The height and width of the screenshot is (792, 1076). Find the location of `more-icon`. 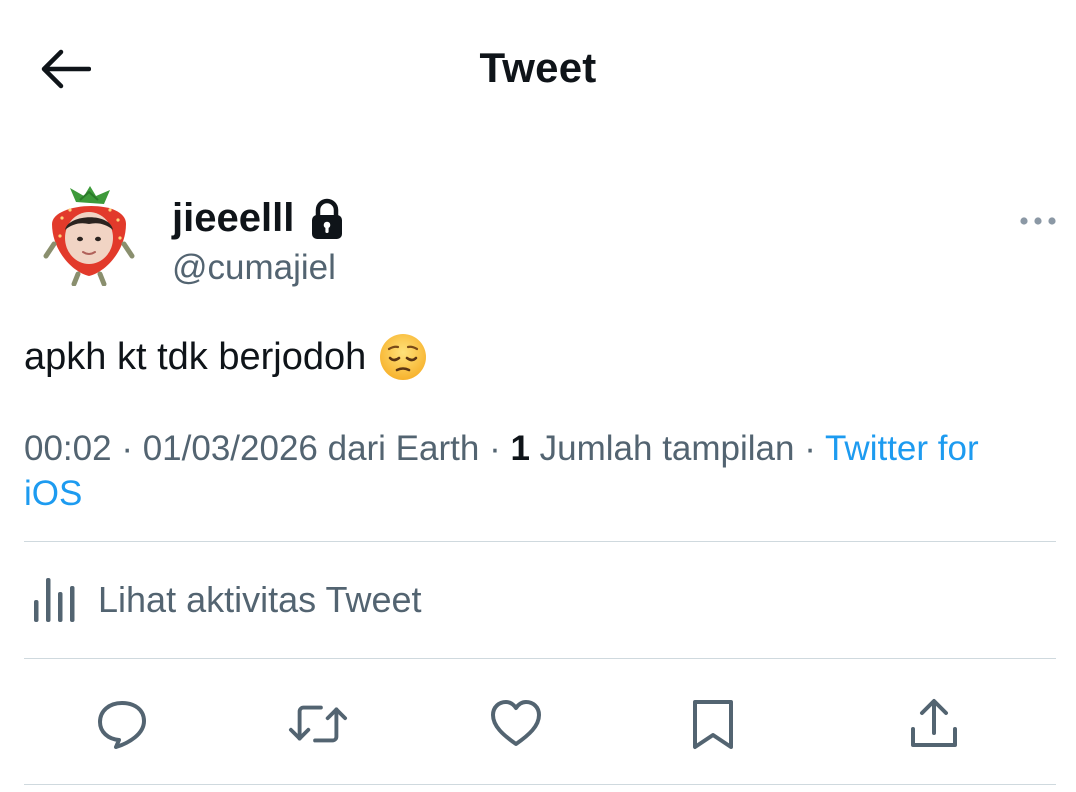

more-icon is located at coordinates (1038, 221).